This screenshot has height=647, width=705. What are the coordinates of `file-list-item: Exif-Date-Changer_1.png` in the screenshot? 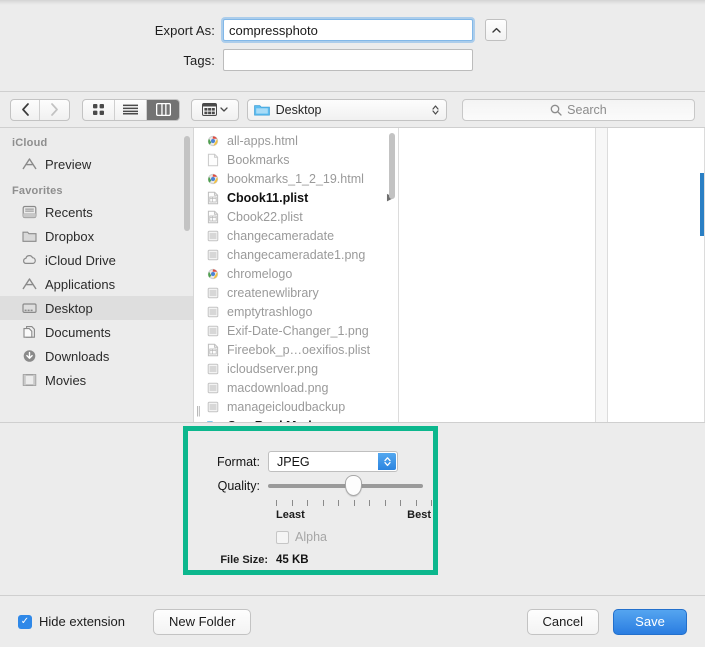 It's located at (296, 330).